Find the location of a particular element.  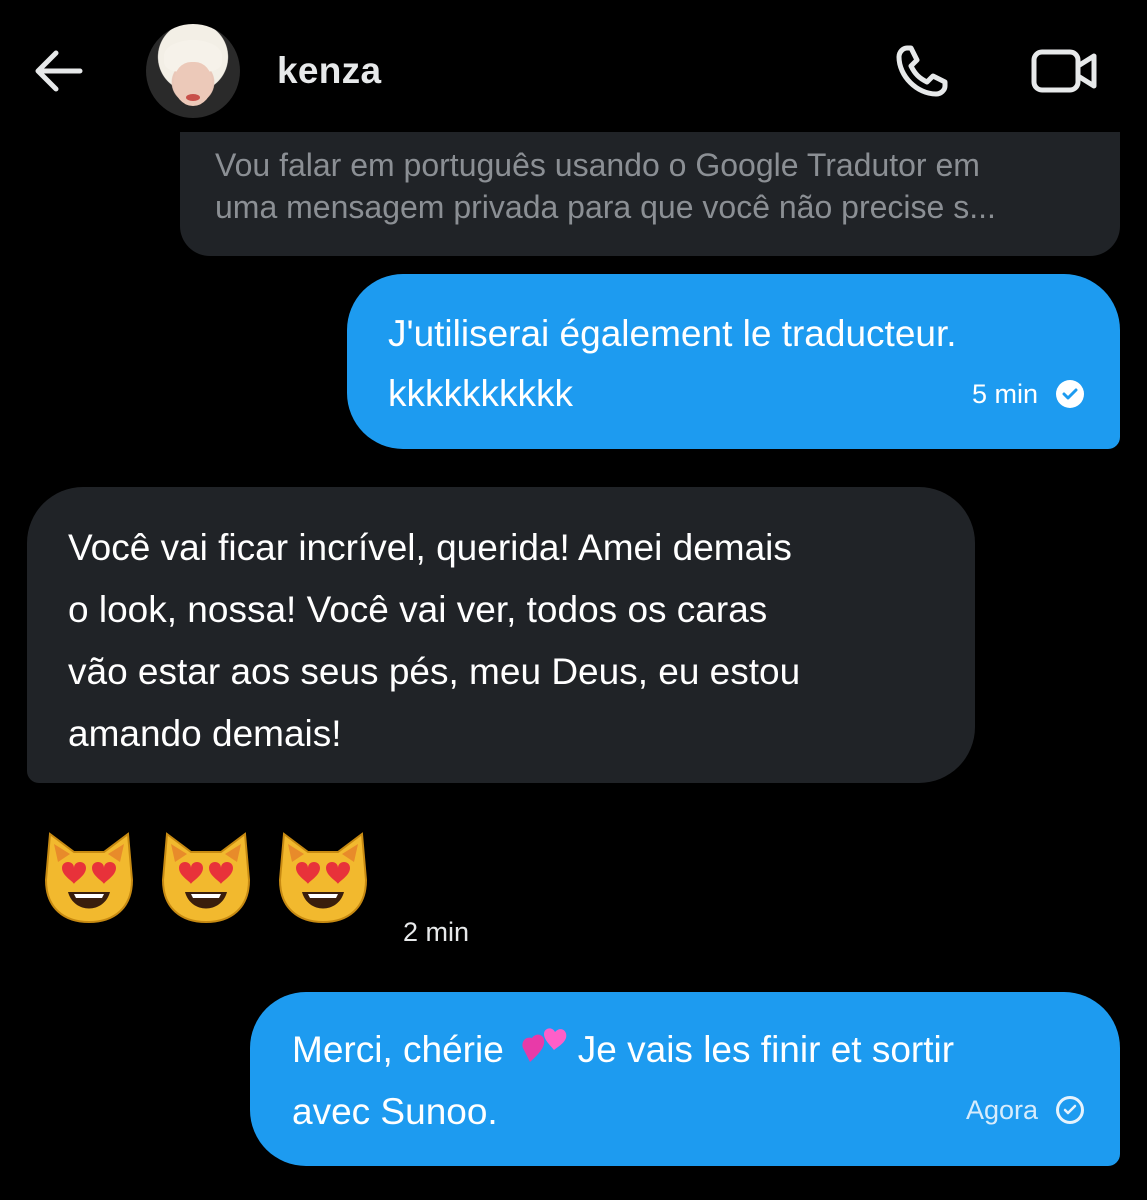

message-meta: Agora is located at coordinates (1025, 1110).